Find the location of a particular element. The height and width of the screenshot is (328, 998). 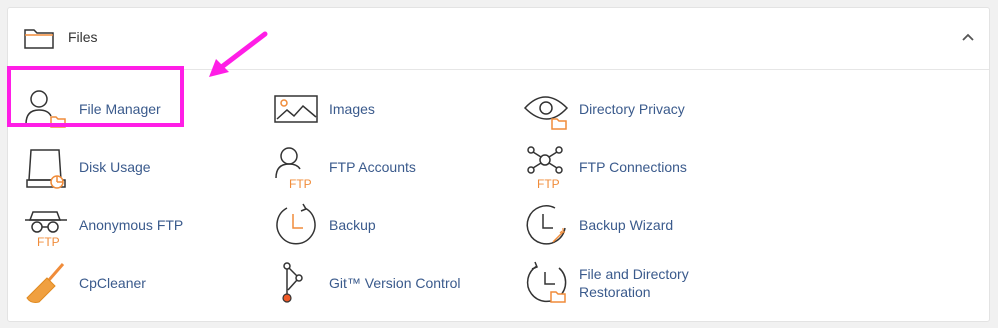

git-version-control-link: Git™ Version Control is located at coordinates (367, 283).